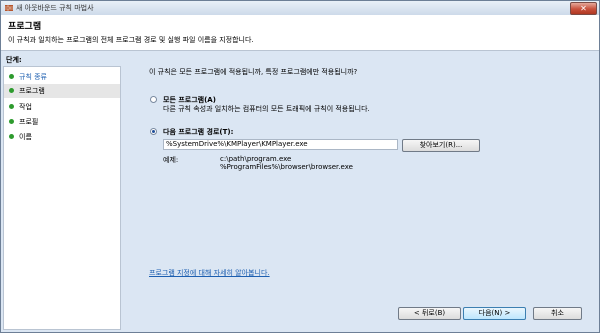 The width and height of the screenshot is (600, 333). What do you see at coordinates (171, 160) in the screenshot?
I see `example-label: 예제:` at bounding box center [171, 160].